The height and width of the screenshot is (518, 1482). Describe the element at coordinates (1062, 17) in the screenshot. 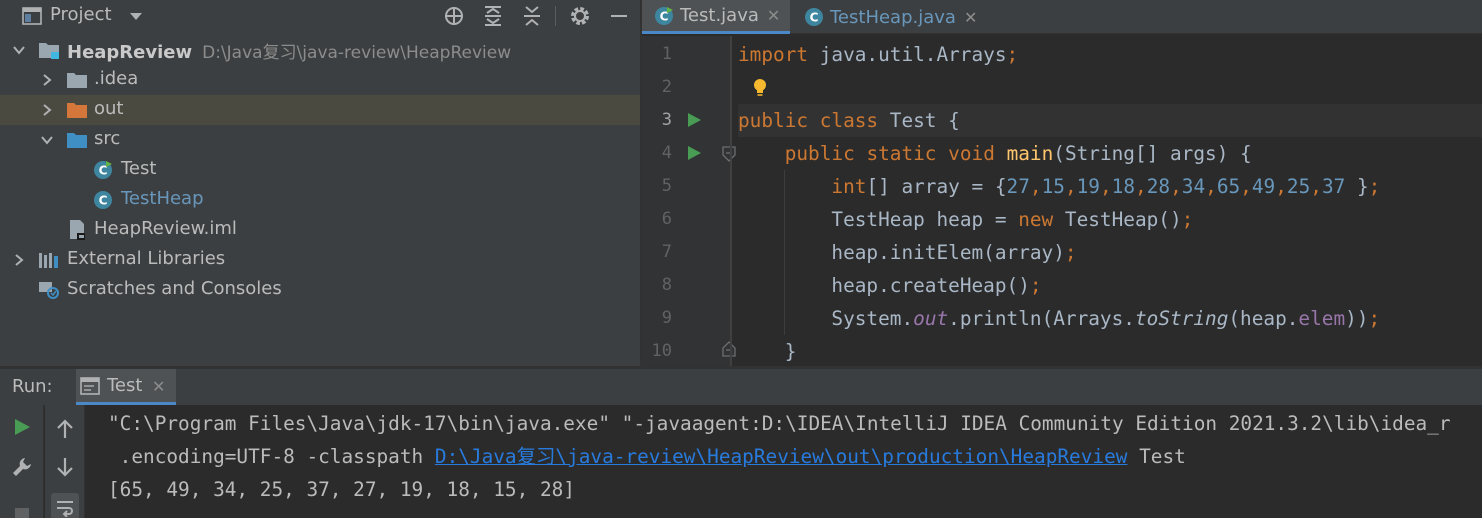

I see `editor-tab-bar: C Test.java ✕ C TestHeap.java ✕` at that location.